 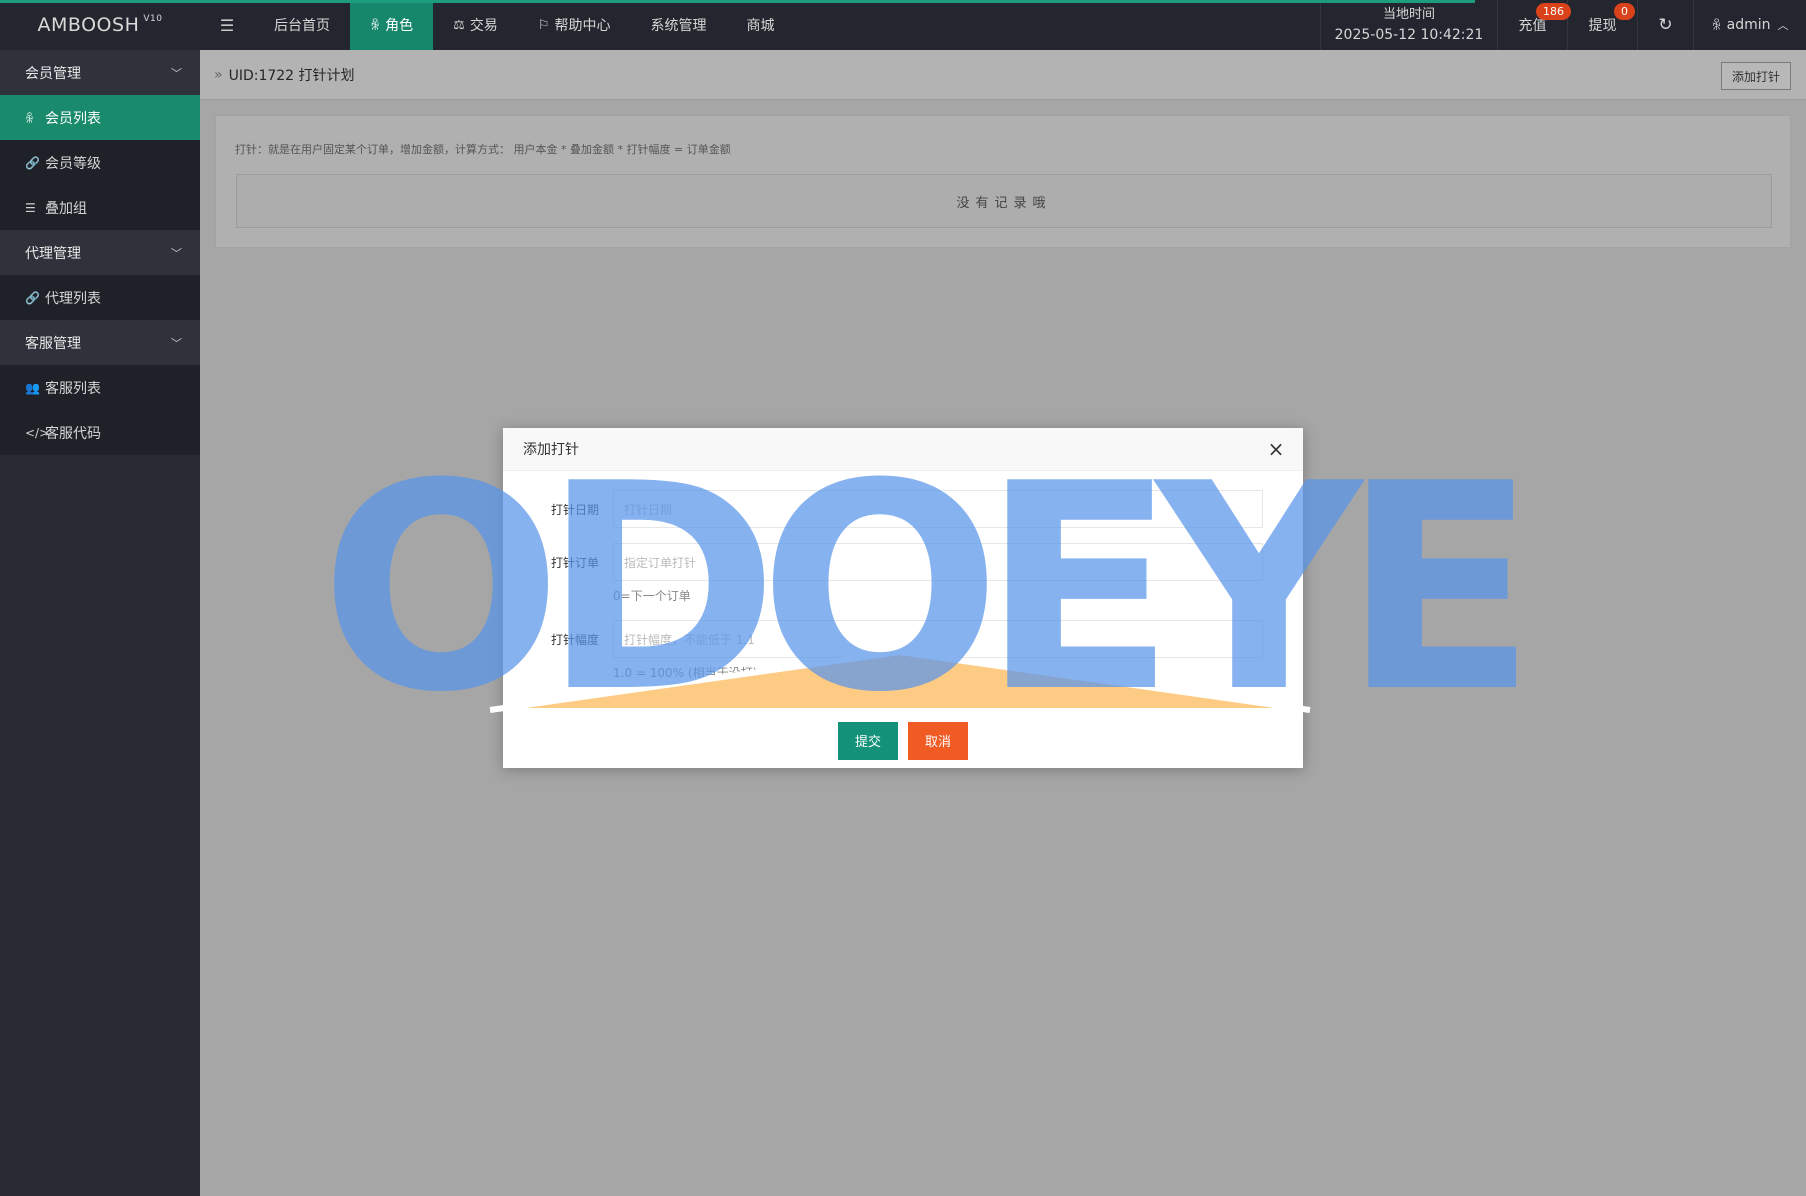 What do you see at coordinates (459, 25) in the screenshot?
I see `scale-icon: ⚖` at bounding box center [459, 25].